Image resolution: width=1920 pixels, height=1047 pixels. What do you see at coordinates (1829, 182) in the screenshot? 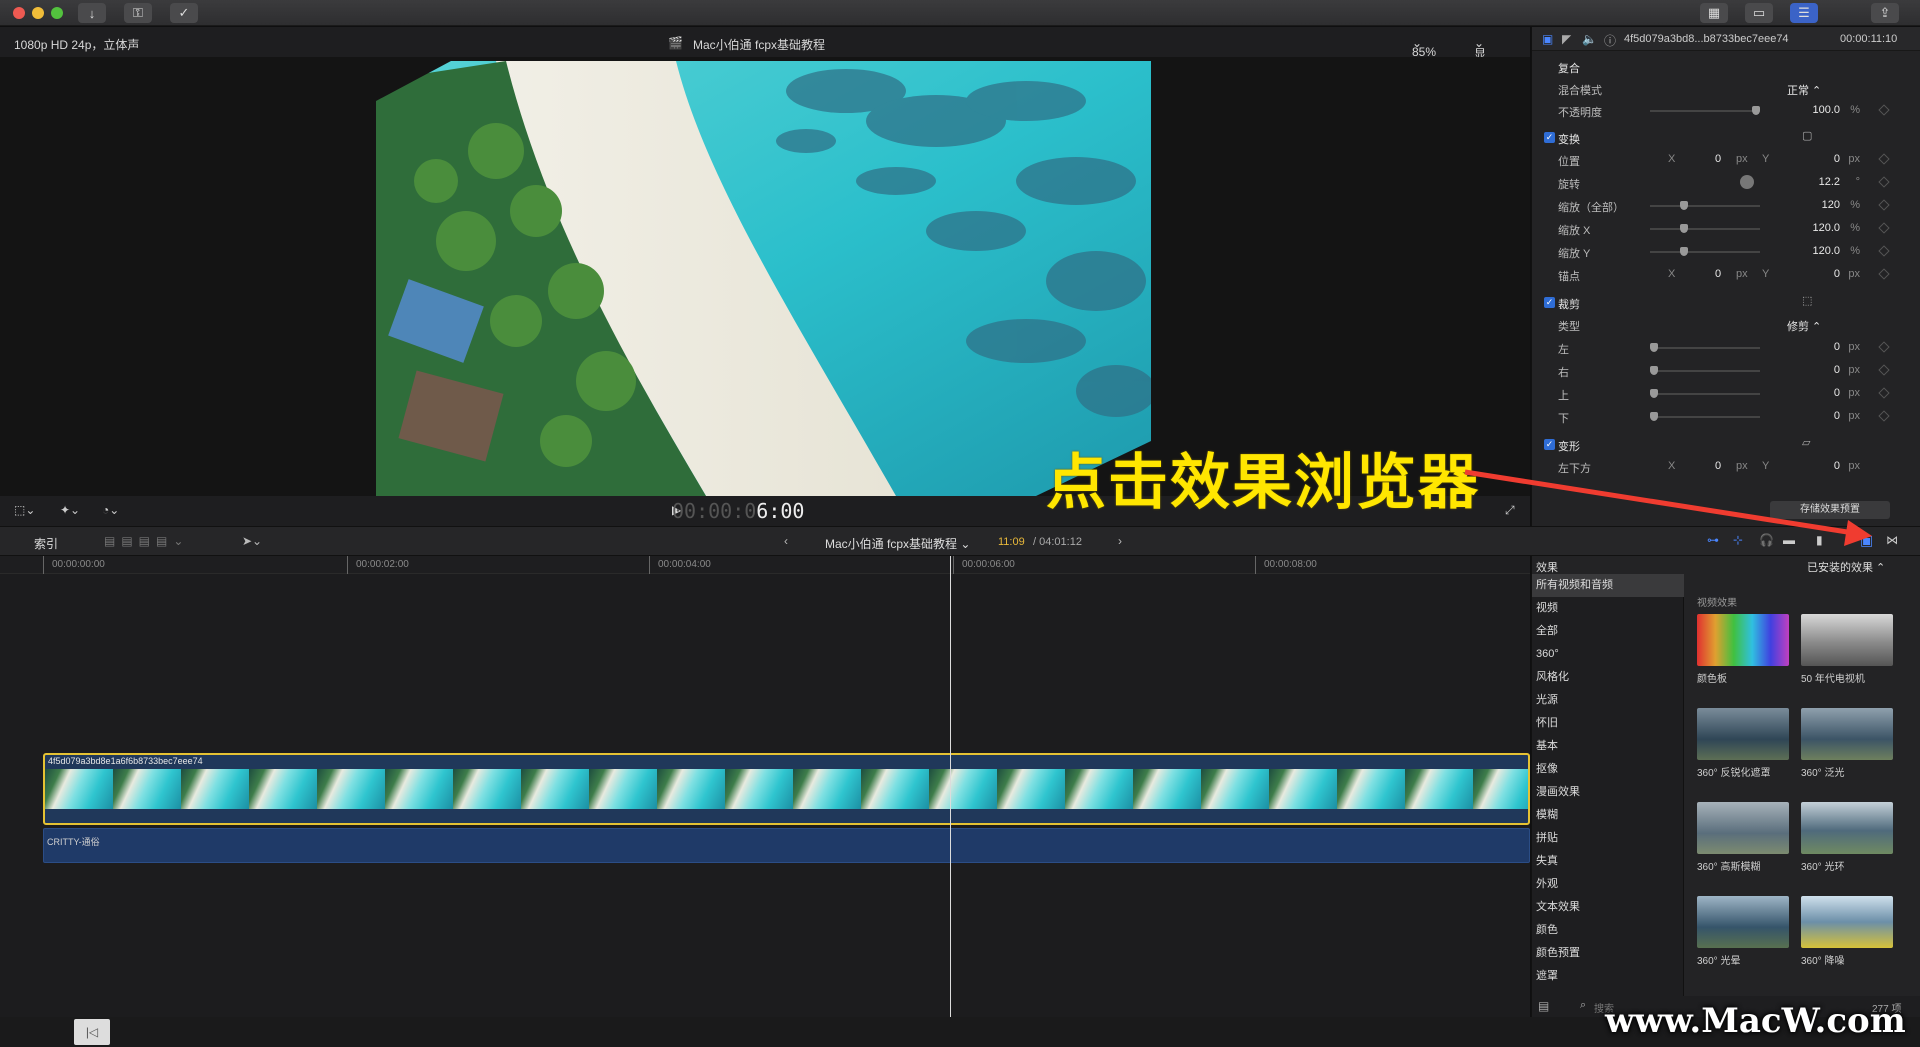
I see `rotation-value: 12.2` at bounding box center [1829, 182].